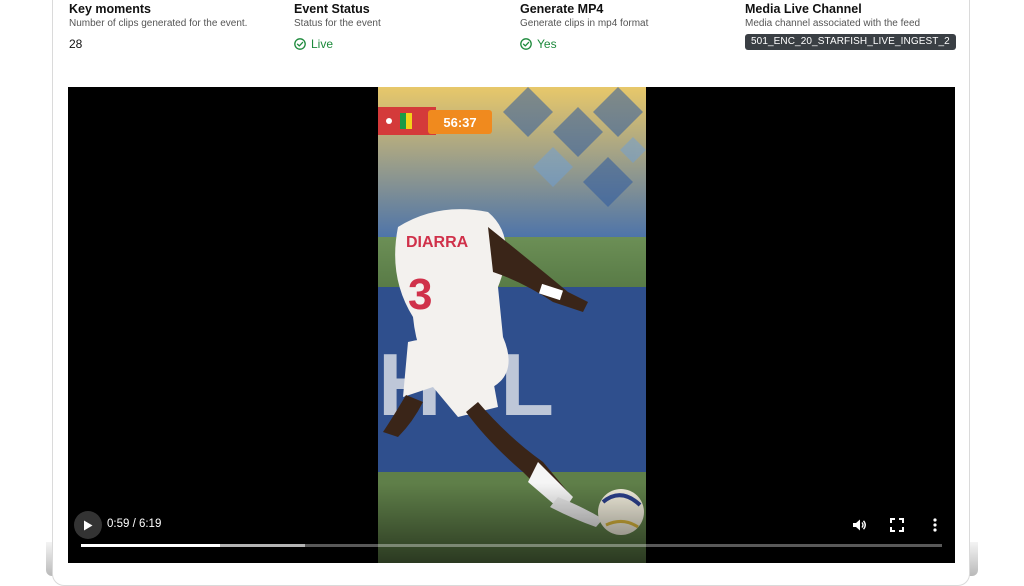  I want to click on fullscreen-icon, so click(897, 525).